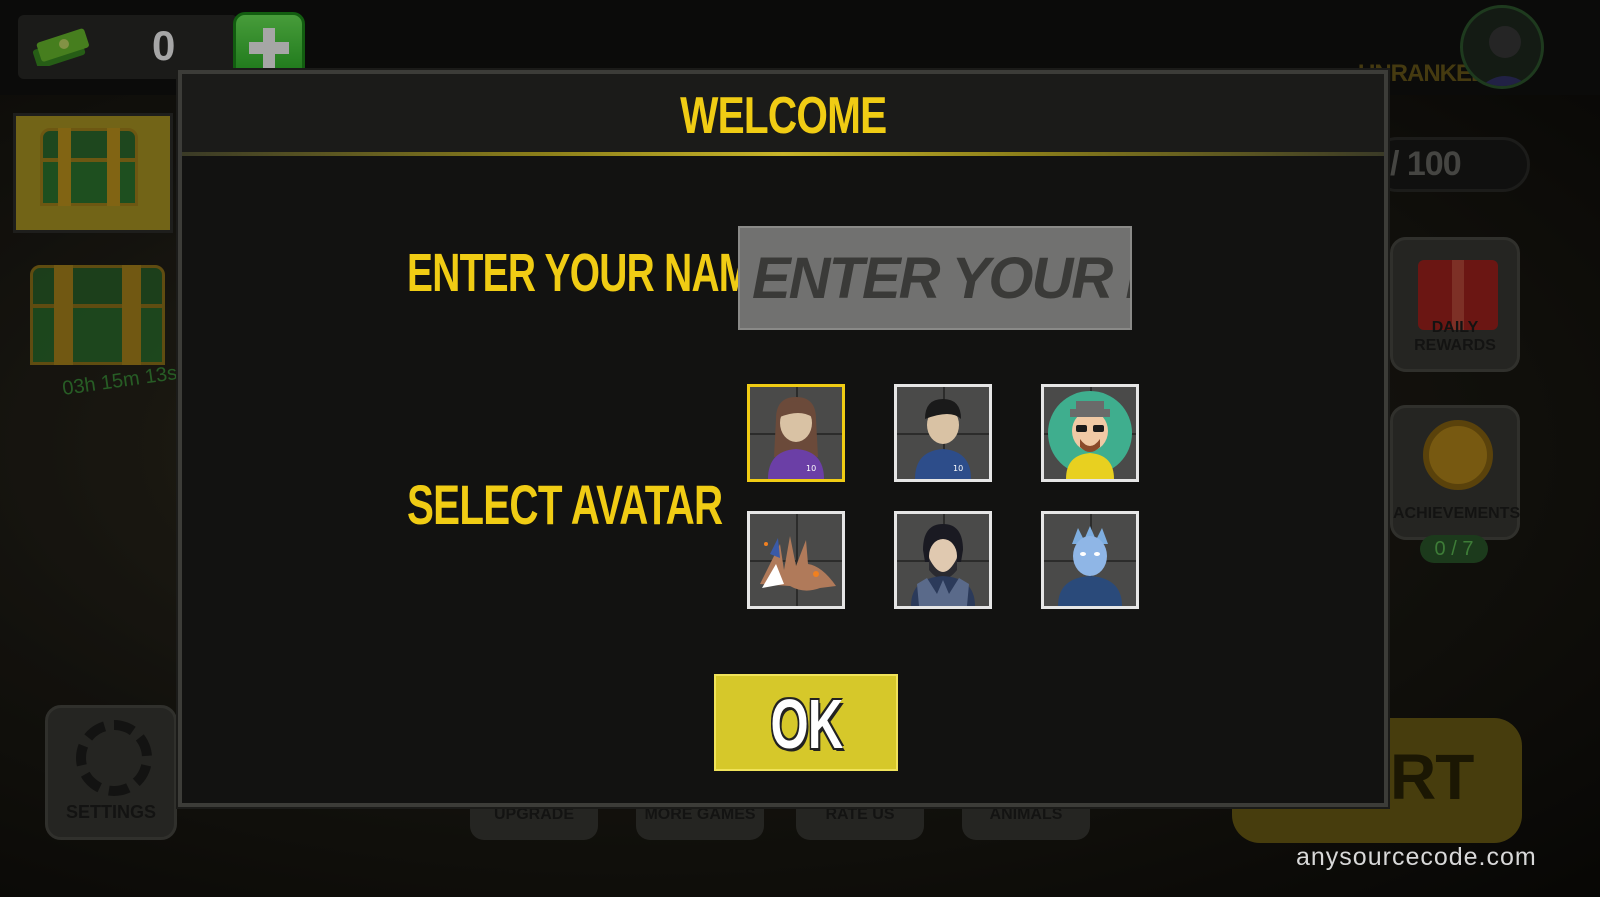 This screenshot has height=897, width=1600. Describe the element at coordinates (1416, 857) in the screenshot. I see `watermark: anysourcecode.com` at that location.